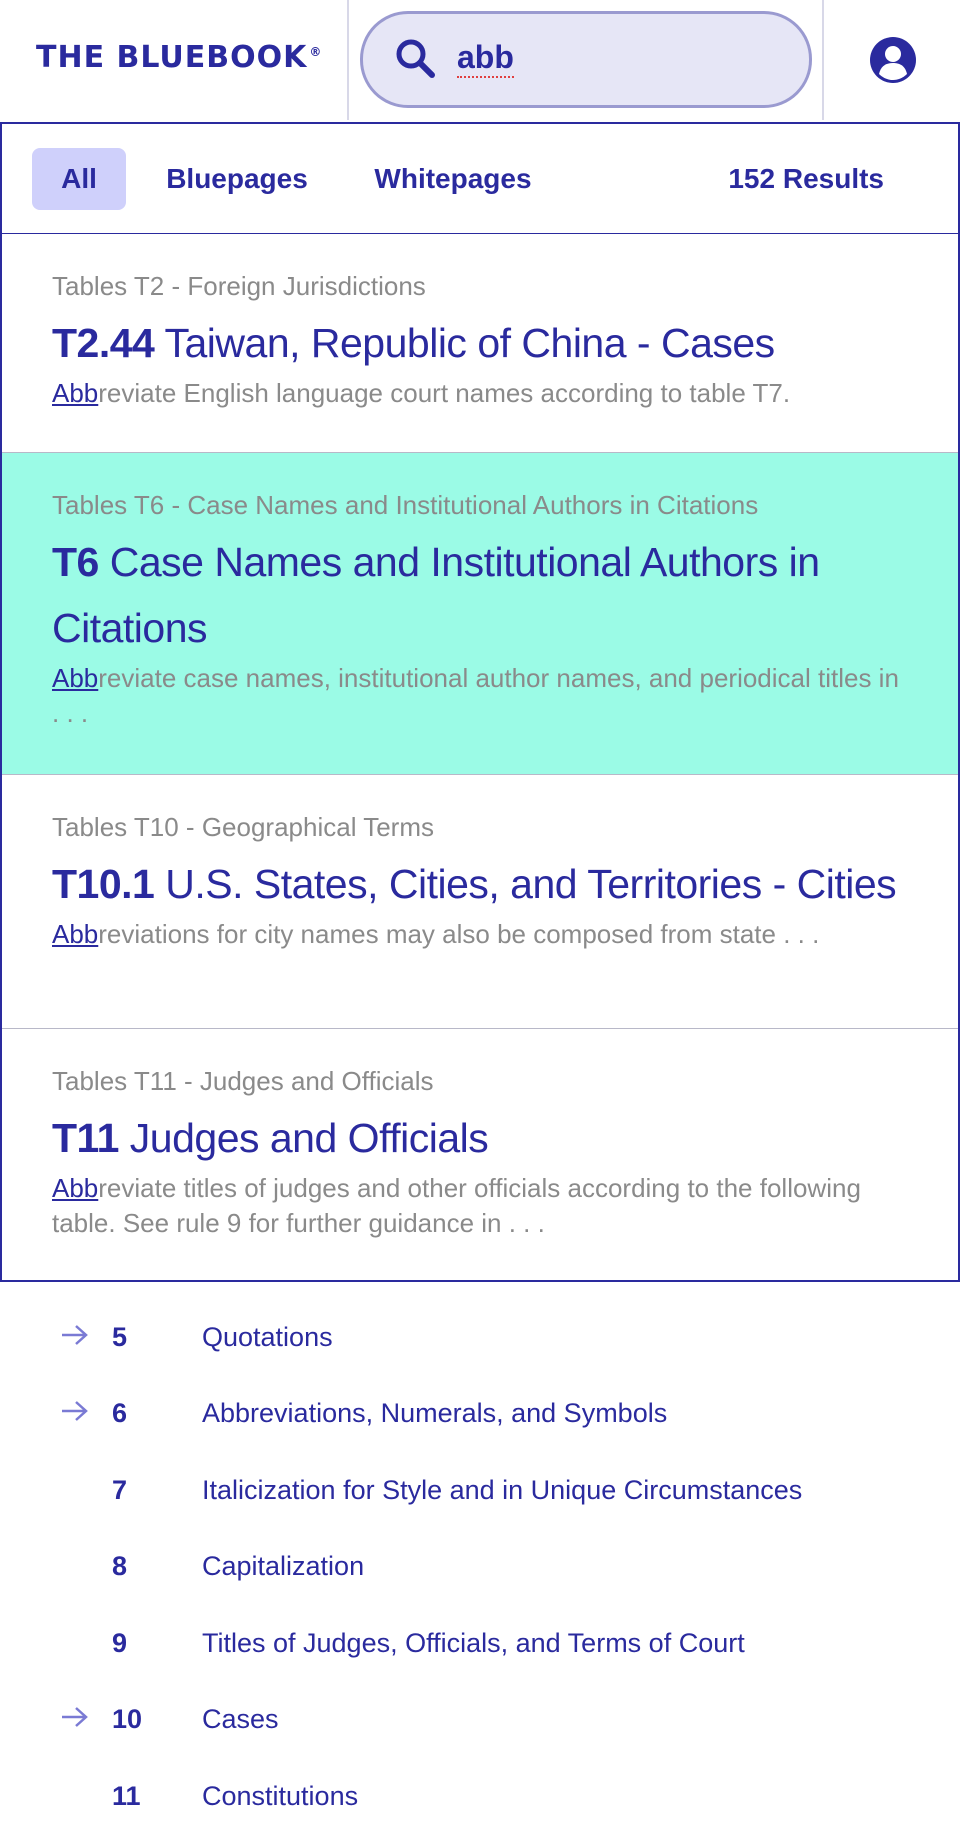 The image size is (960, 1838). What do you see at coordinates (239, 286) in the screenshot?
I see `result-section: Tables T2 - Foreign Jurisdictions` at bounding box center [239, 286].